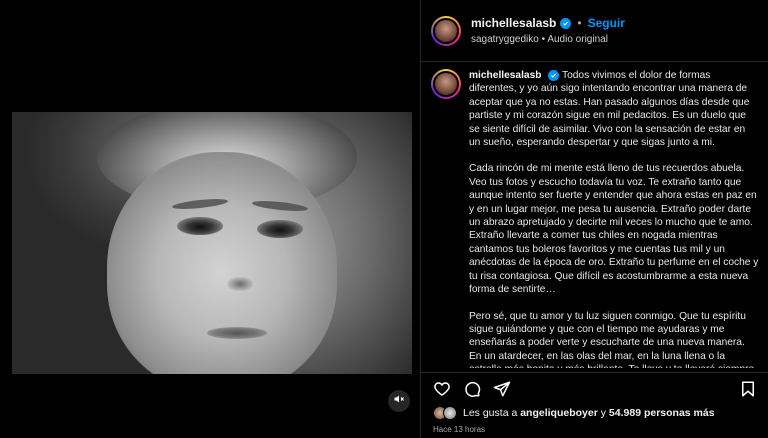 The width and height of the screenshot is (768, 438). Describe the element at coordinates (662, 413) in the screenshot. I see `likes-count: 54.989 personas más` at that location.